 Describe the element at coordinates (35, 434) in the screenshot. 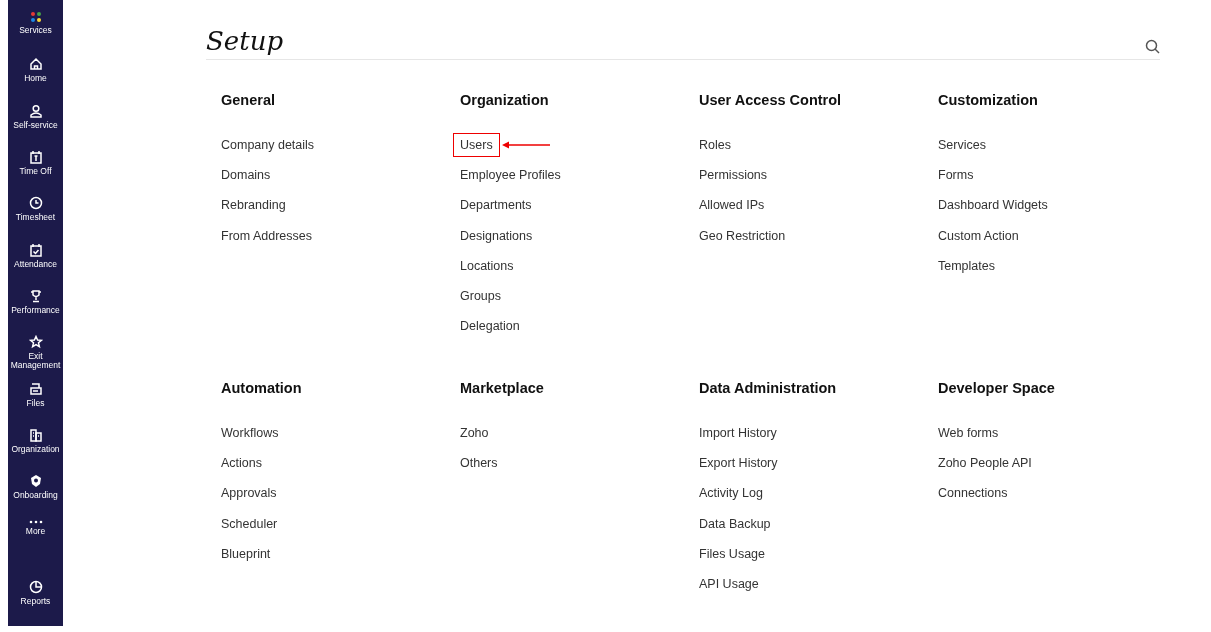

I see `building-icon` at that location.